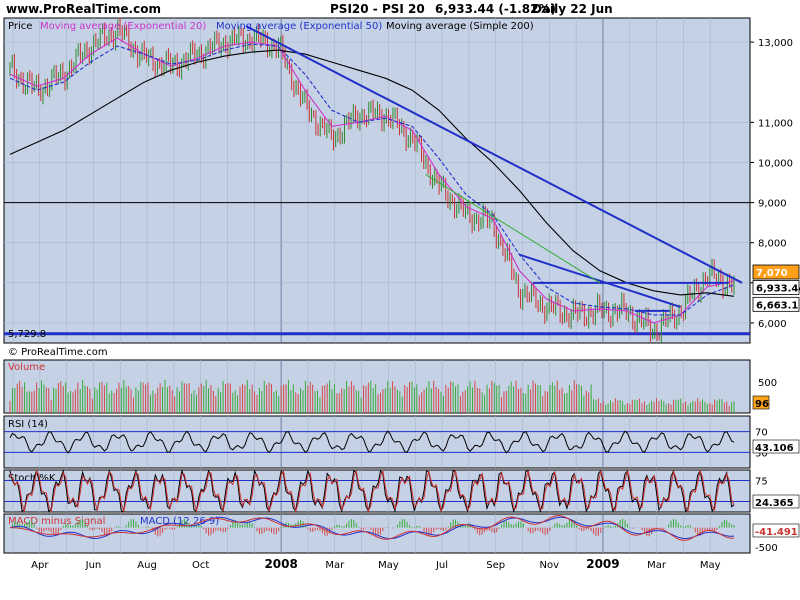 The width and height of the screenshot is (800, 600). What do you see at coordinates (572, 9) in the screenshot?
I see `period-label: Daily 22 Jun` at bounding box center [572, 9].